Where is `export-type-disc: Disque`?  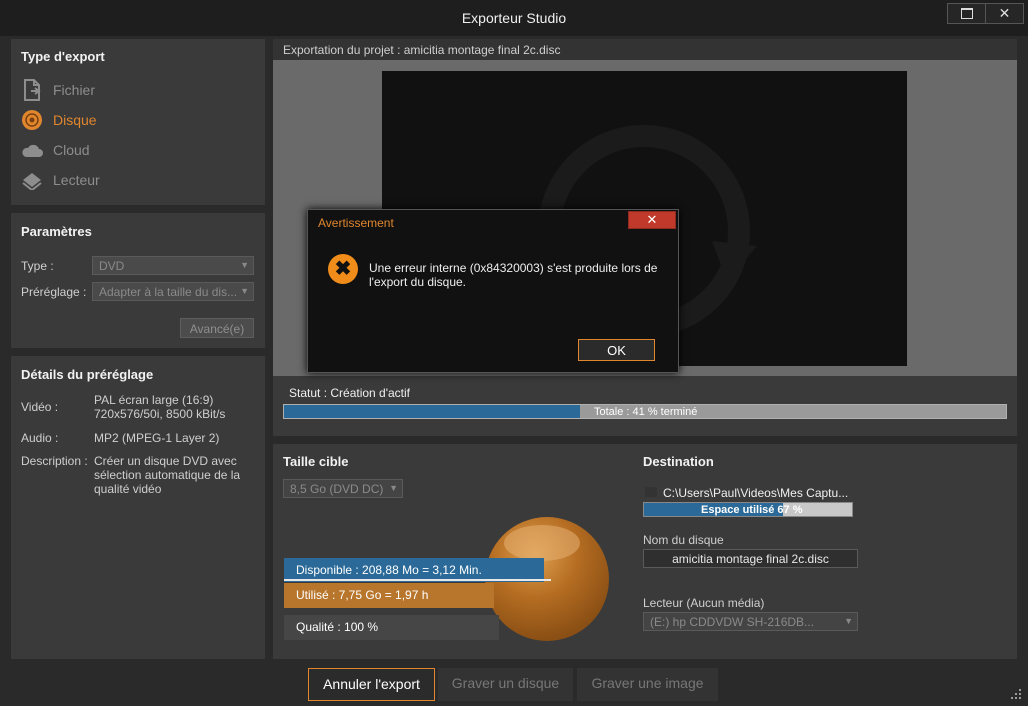 export-type-disc: Disque is located at coordinates (59, 120).